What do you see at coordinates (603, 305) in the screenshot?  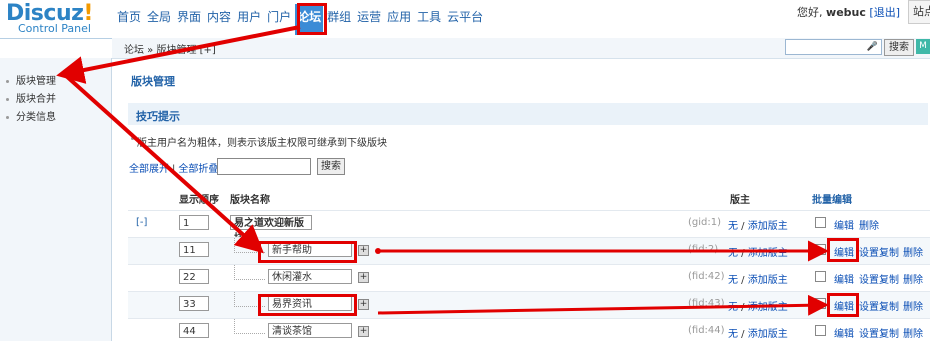 I see `arrow-to-edit-link` at bounding box center [603, 305].